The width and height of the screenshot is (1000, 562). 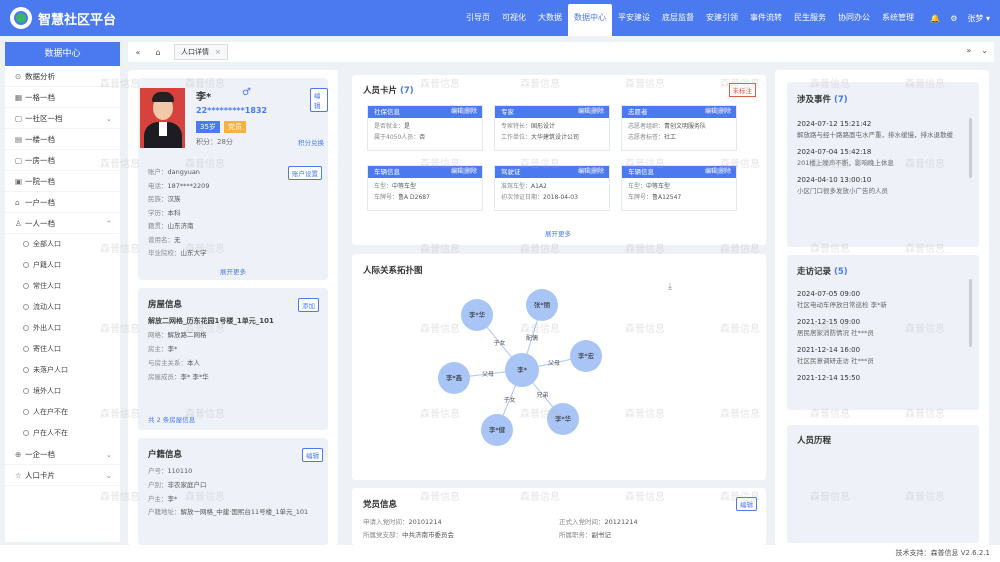 I want to click on enterprise-icon: ⊕, so click(x=18, y=454).